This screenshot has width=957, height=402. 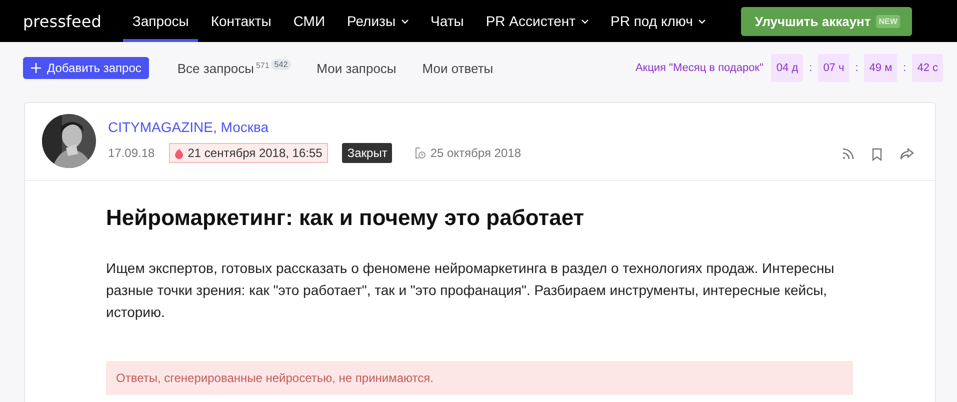 What do you see at coordinates (471, 290) in the screenshot?
I see `request-description: Ищем экспертов, готовых рассказать о феномене нейромаркетинга в раздел о технологиях продаж. Интересны разные точки зрения: как "это работает", так и "это профанация". Разбираем инструменты, интересные кейсы, историю.` at bounding box center [471, 290].